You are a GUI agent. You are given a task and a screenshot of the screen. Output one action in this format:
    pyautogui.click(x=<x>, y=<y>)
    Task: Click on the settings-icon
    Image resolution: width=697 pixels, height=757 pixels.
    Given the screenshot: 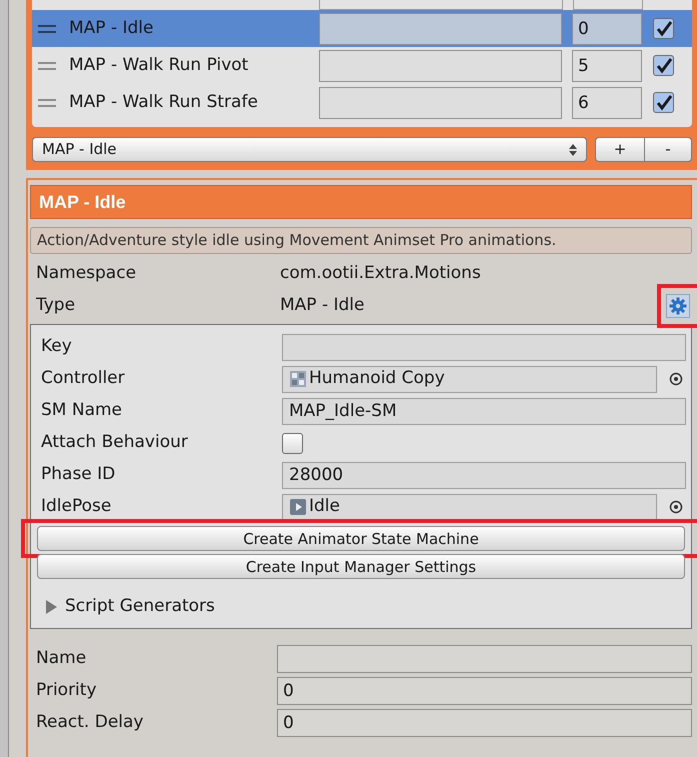 What is the action you would take?
    pyautogui.click(x=678, y=306)
    